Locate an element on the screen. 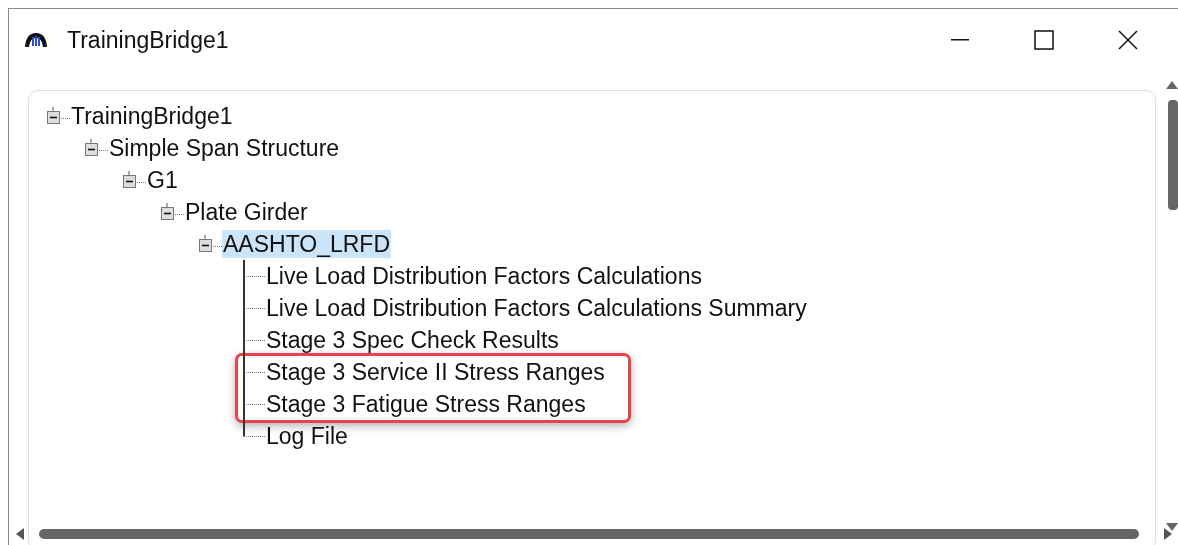  close-icon is located at coordinates (1128, 40).